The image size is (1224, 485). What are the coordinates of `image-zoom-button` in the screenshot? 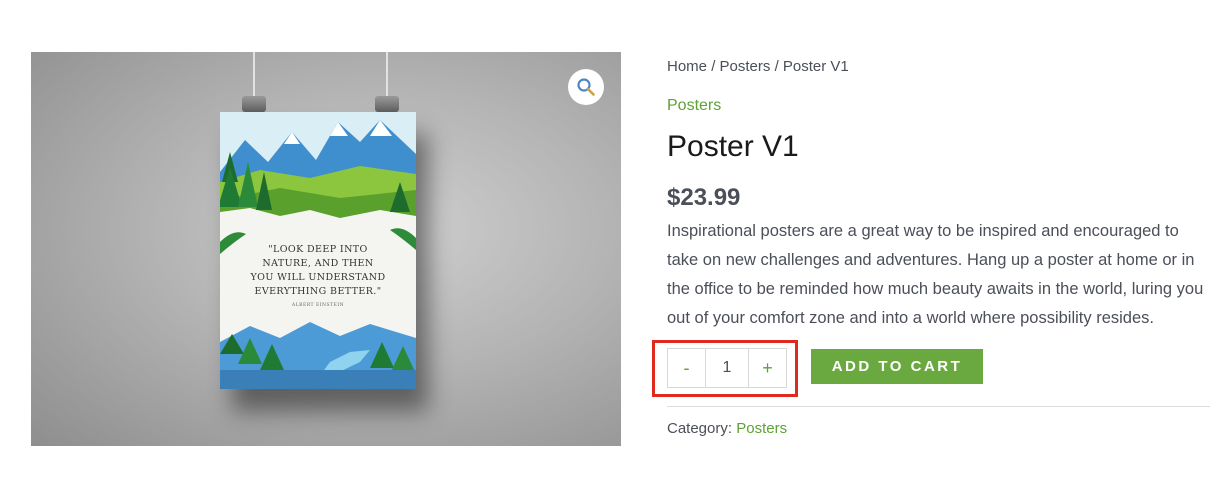 It's located at (586, 87).